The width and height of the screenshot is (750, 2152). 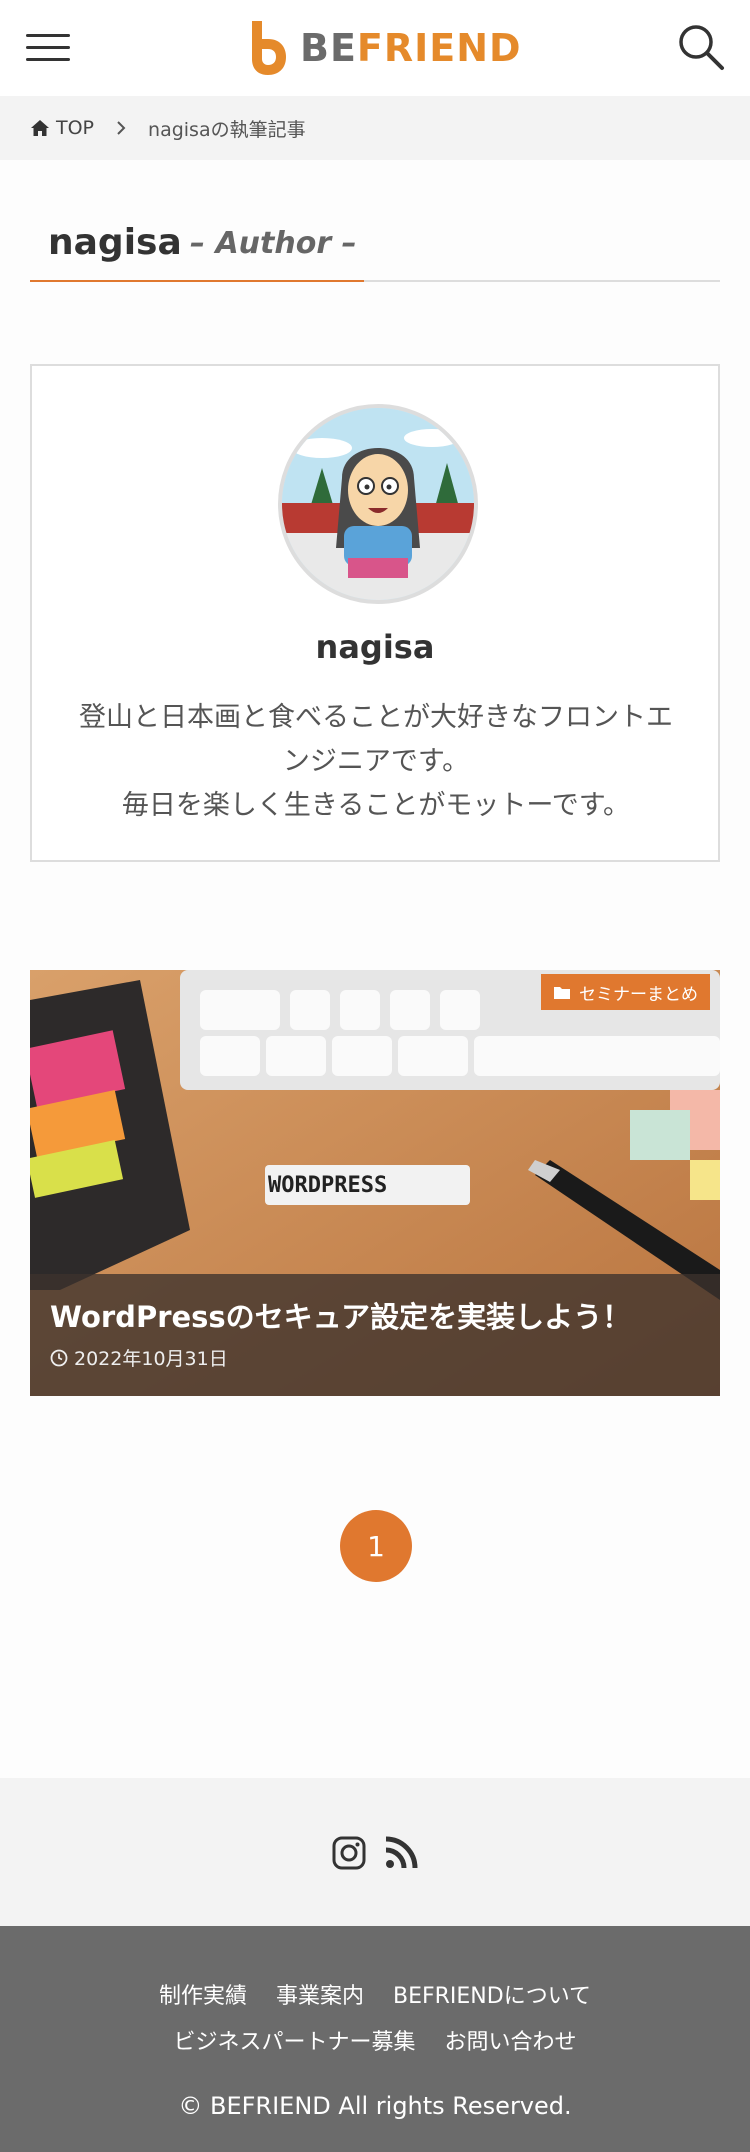 I want to click on breadcrumb-home-link: TOP, so click(x=62, y=128).